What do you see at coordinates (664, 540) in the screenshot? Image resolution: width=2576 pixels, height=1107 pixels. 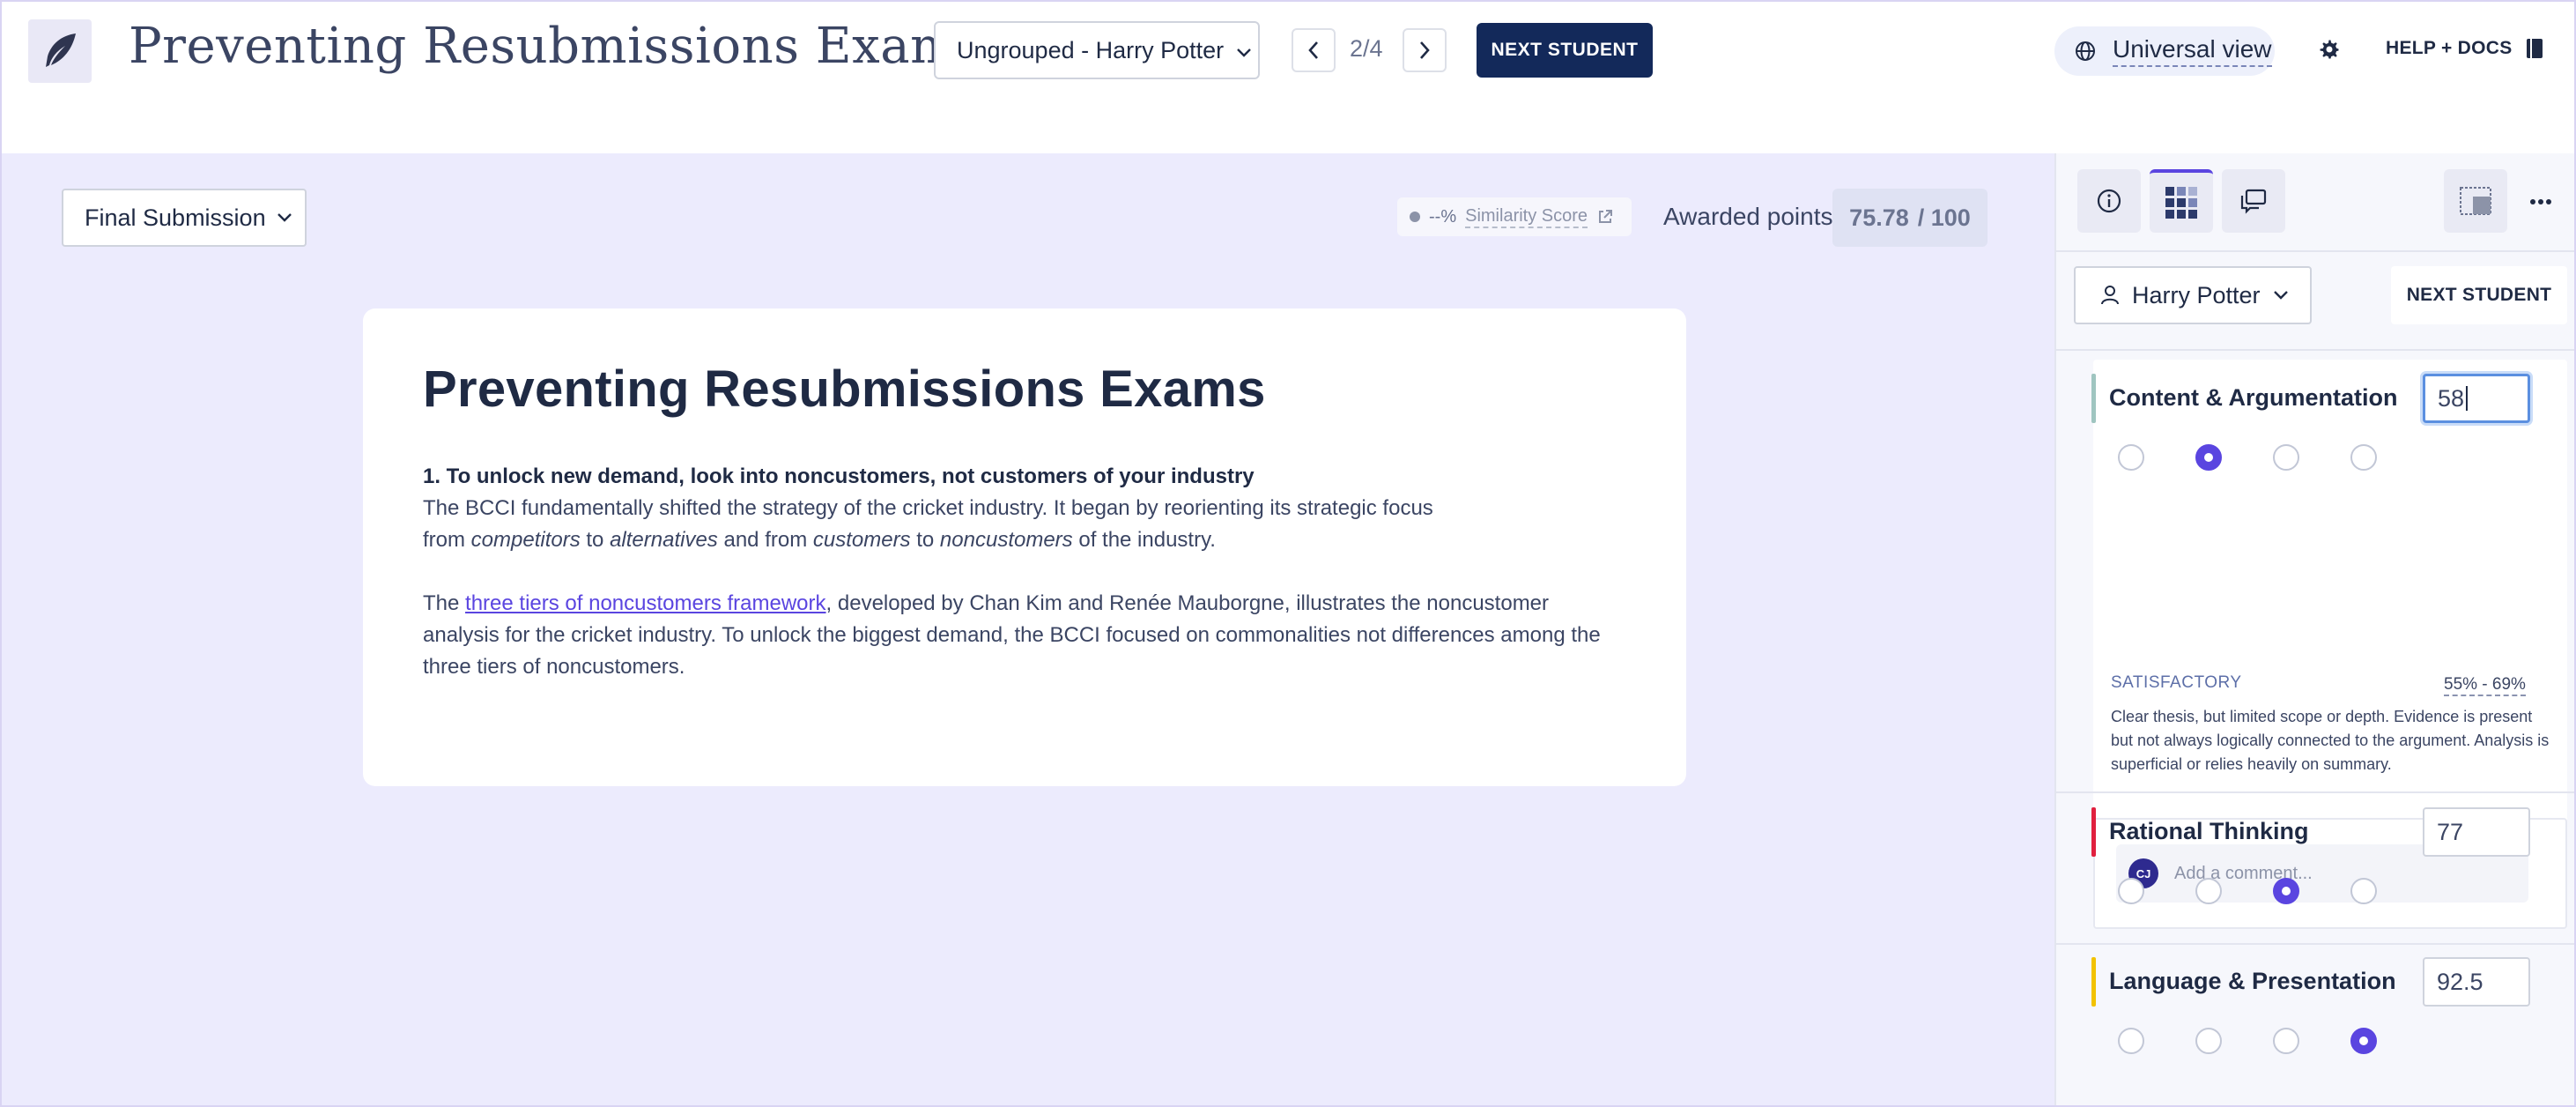 I see `text-span: alternatives` at bounding box center [664, 540].